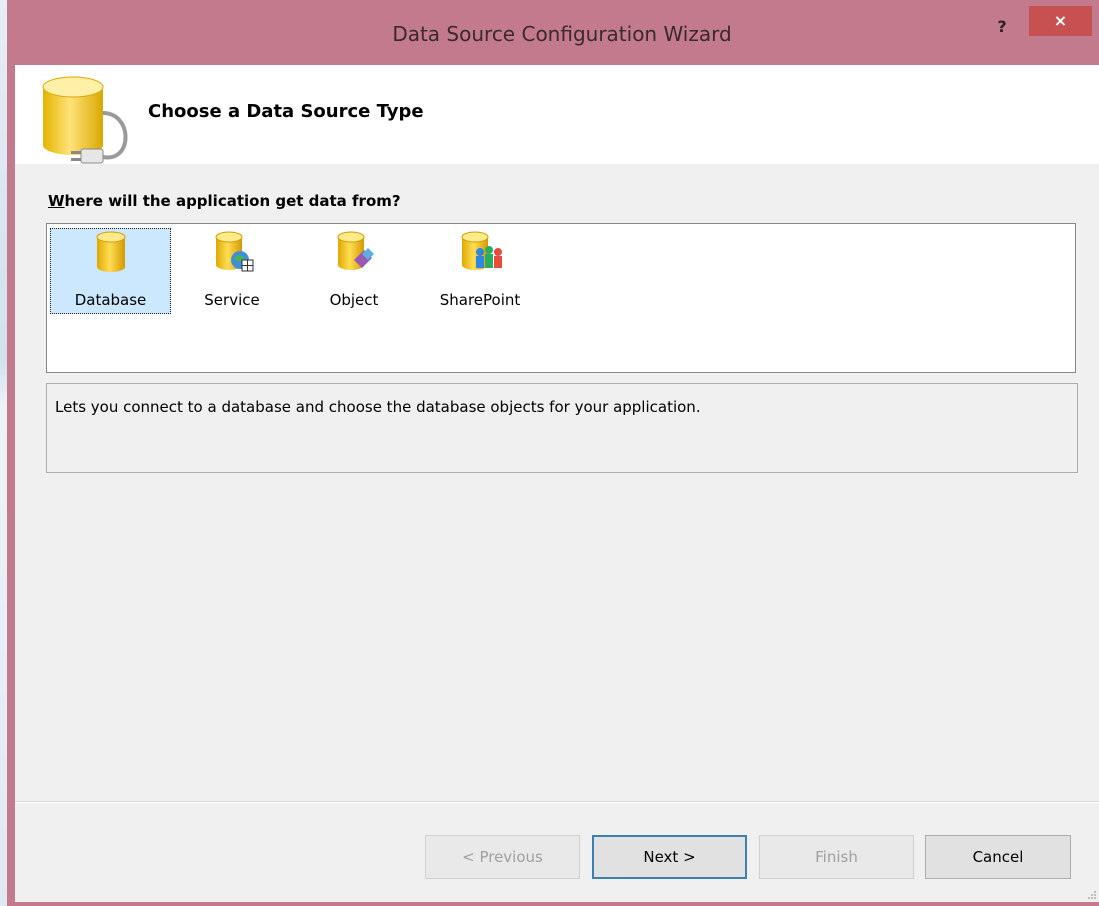  What do you see at coordinates (480, 271) in the screenshot?
I see `source-type-sharepoint: SharePoint` at bounding box center [480, 271].